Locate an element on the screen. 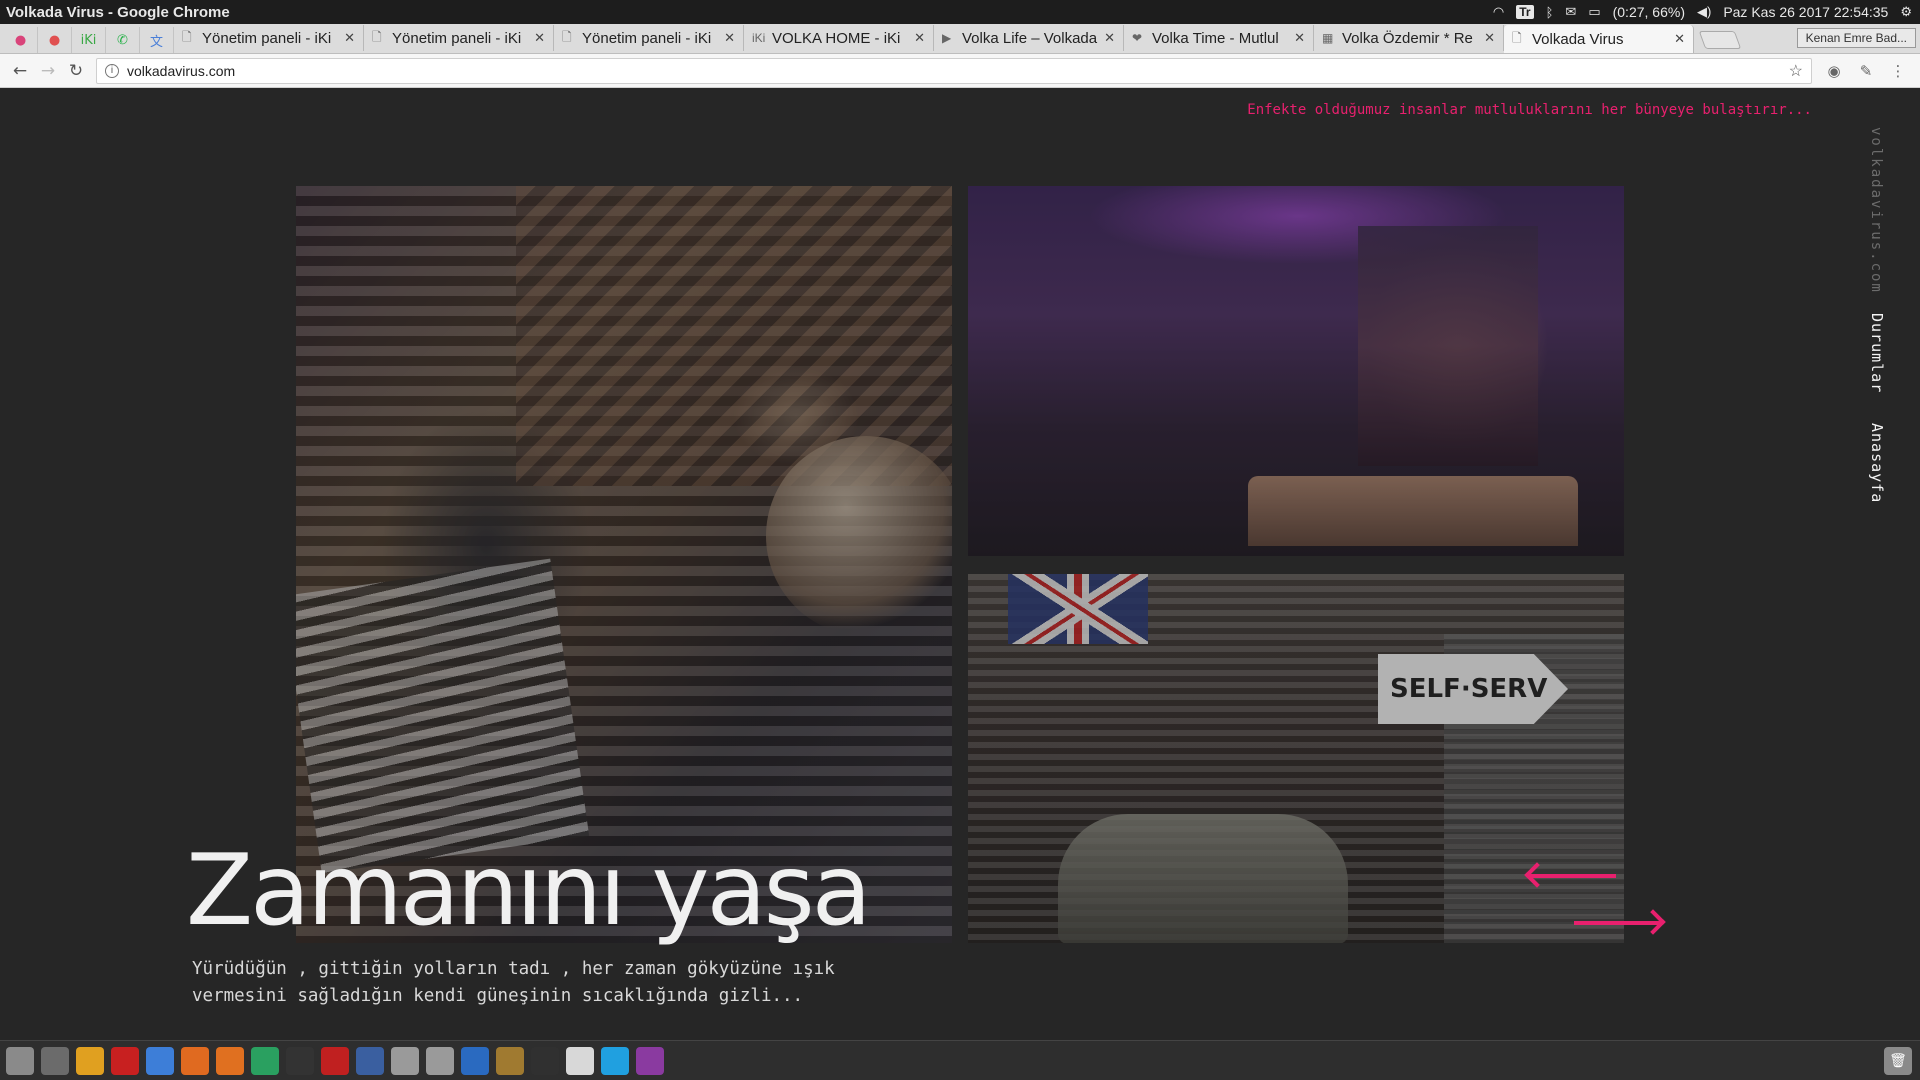  ubuntu-icon is located at coordinates (20, 1060).